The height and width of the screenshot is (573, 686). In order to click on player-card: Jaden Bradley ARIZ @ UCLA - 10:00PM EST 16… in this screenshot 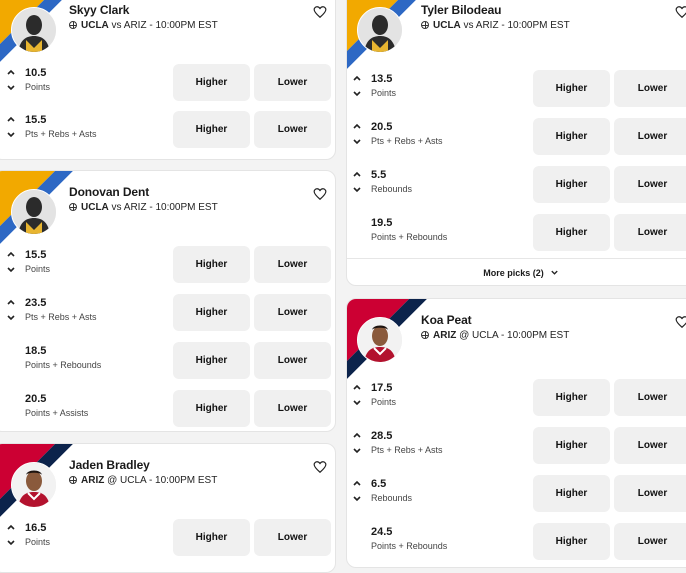, I will do `click(168, 508)`.